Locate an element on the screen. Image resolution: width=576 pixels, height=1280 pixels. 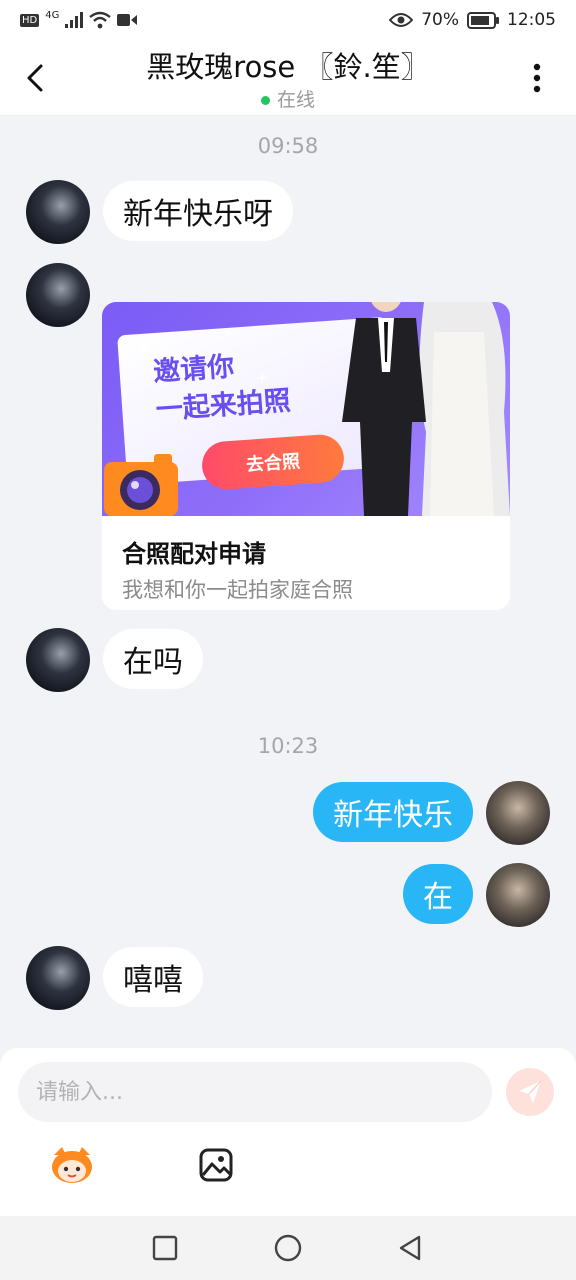
status-right: 70% 12:05 is located at coordinates (472, 20).